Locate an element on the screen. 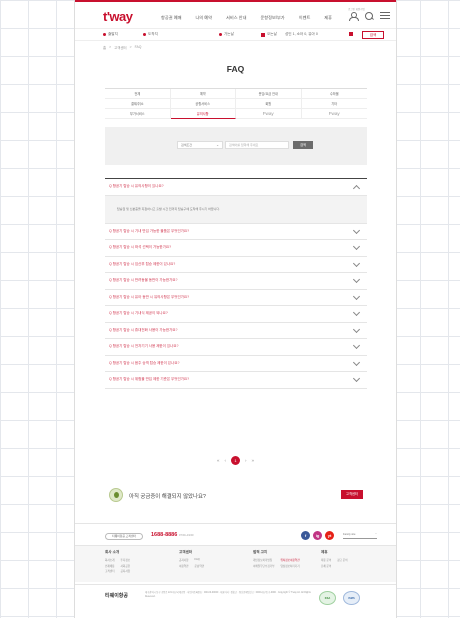 The image size is (460, 618). search-input: 검색어를 입력해 주세요 is located at coordinates (257, 145).